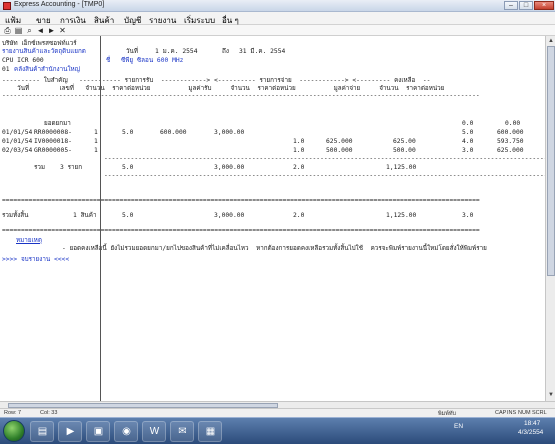  What do you see at coordinates (551, 41) in the screenshot?
I see `scroll-up-icon: ▲` at bounding box center [551, 41].